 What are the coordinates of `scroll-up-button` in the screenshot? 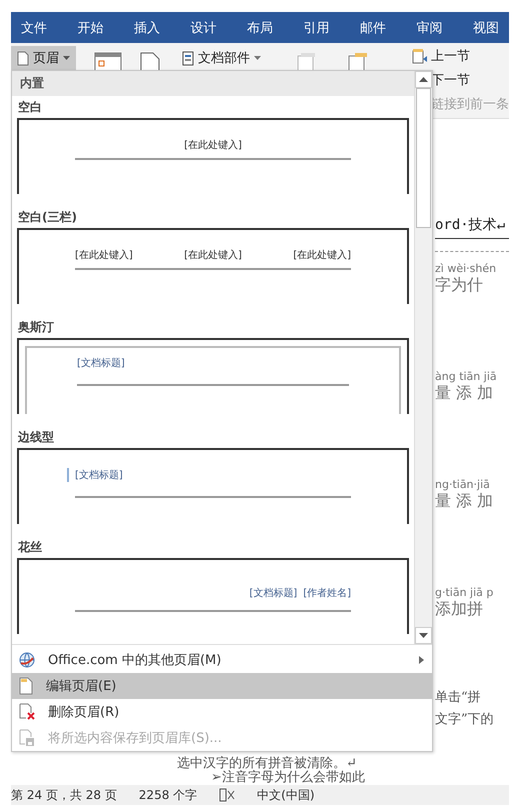 It's located at (423, 79).